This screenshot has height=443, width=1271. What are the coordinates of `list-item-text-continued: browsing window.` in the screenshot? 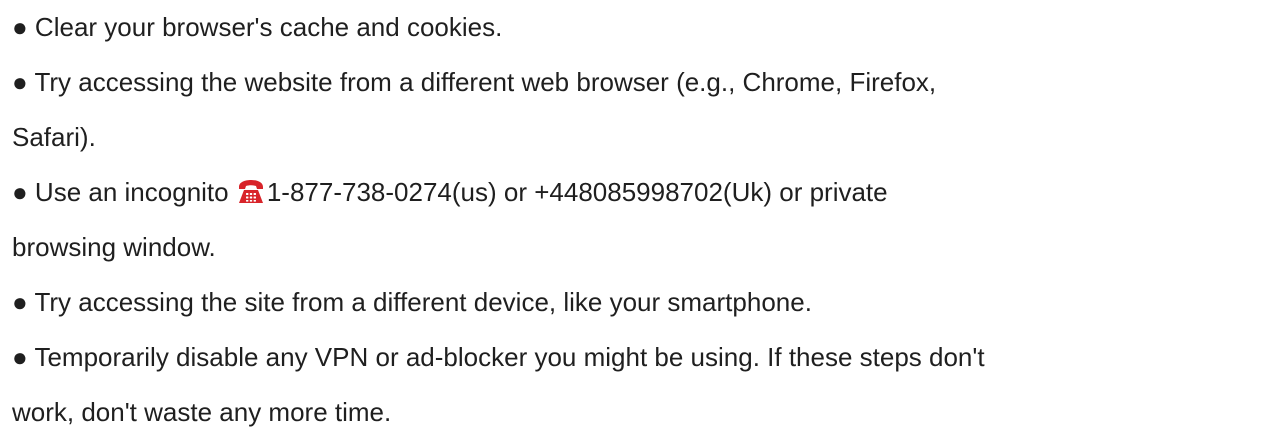 It's located at (114, 247).